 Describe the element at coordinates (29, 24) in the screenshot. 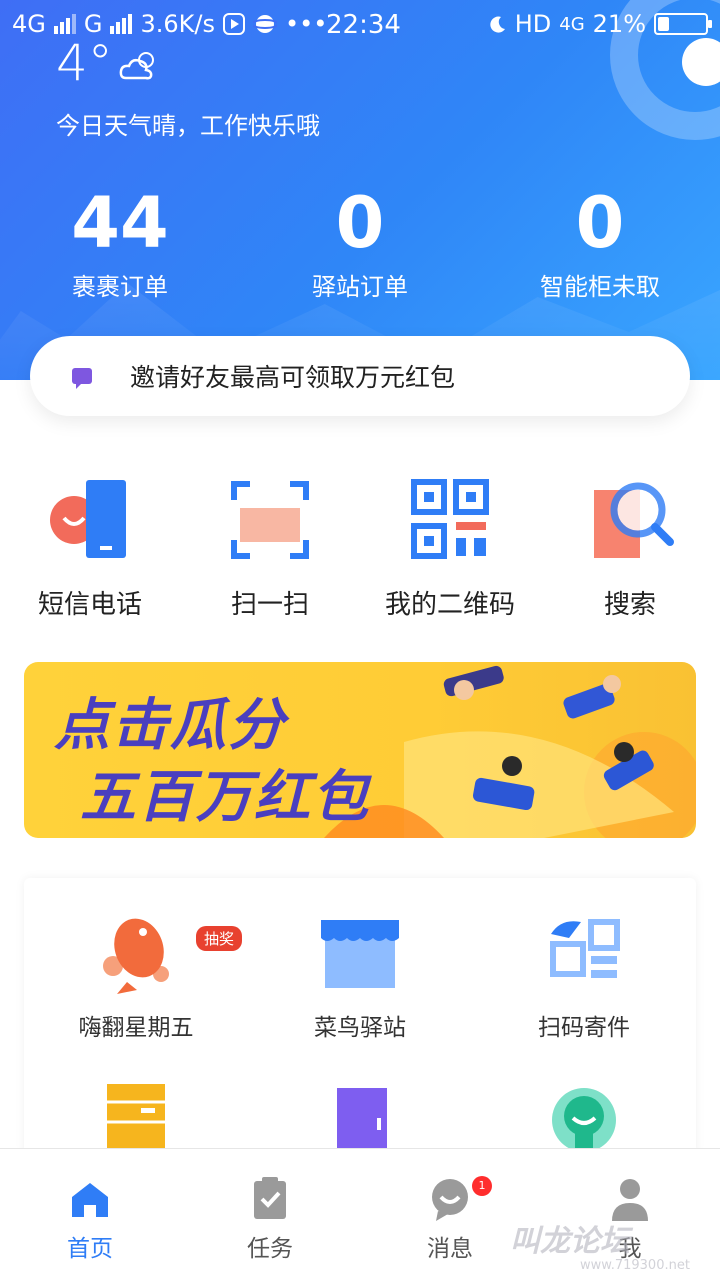

I see `network-label: 4G` at that location.